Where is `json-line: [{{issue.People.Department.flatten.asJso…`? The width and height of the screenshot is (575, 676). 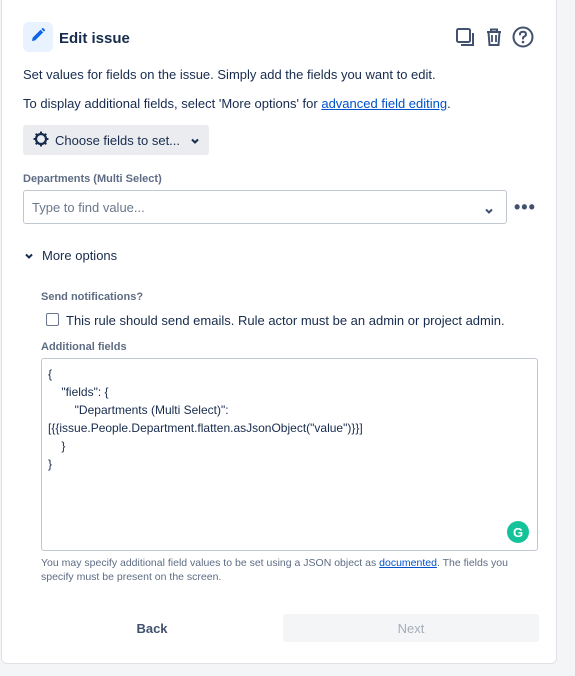
json-line: [{{issue.People.Department.flatten.asJso… is located at coordinates (205, 428).